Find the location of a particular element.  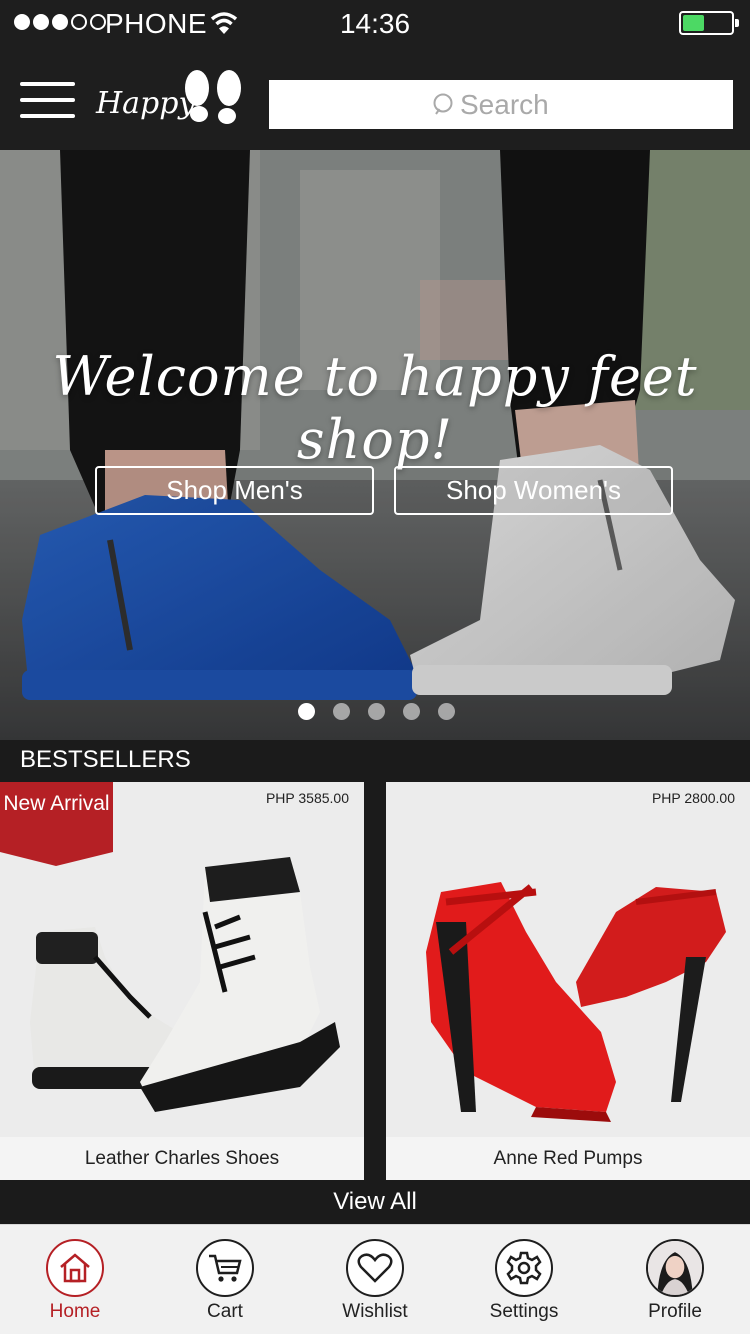

clock: 14:36 is located at coordinates (375, 23).